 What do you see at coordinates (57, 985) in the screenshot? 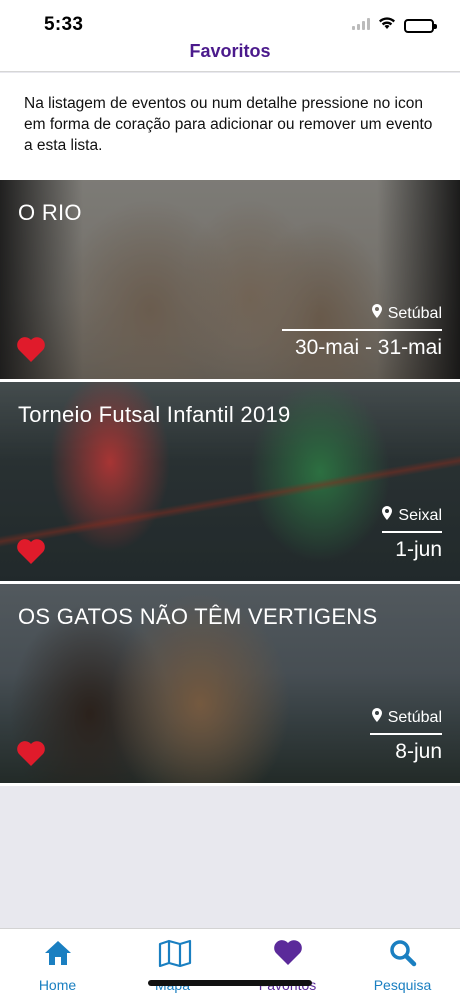
I see `tab-label: Home` at bounding box center [57, 985].